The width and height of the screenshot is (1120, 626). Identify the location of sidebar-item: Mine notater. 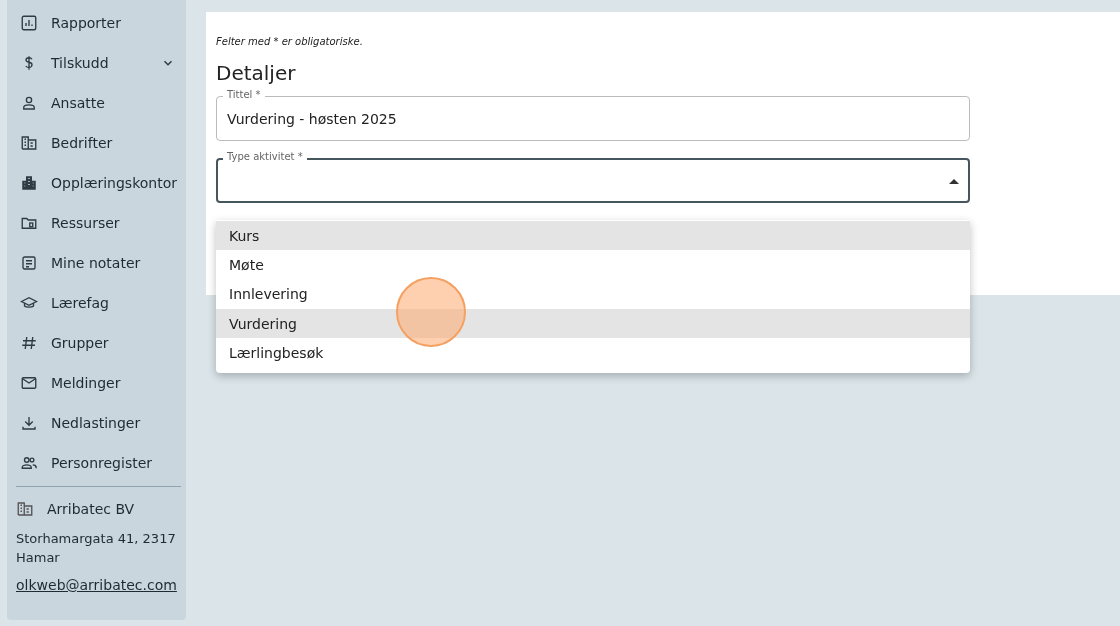
(98, 263).